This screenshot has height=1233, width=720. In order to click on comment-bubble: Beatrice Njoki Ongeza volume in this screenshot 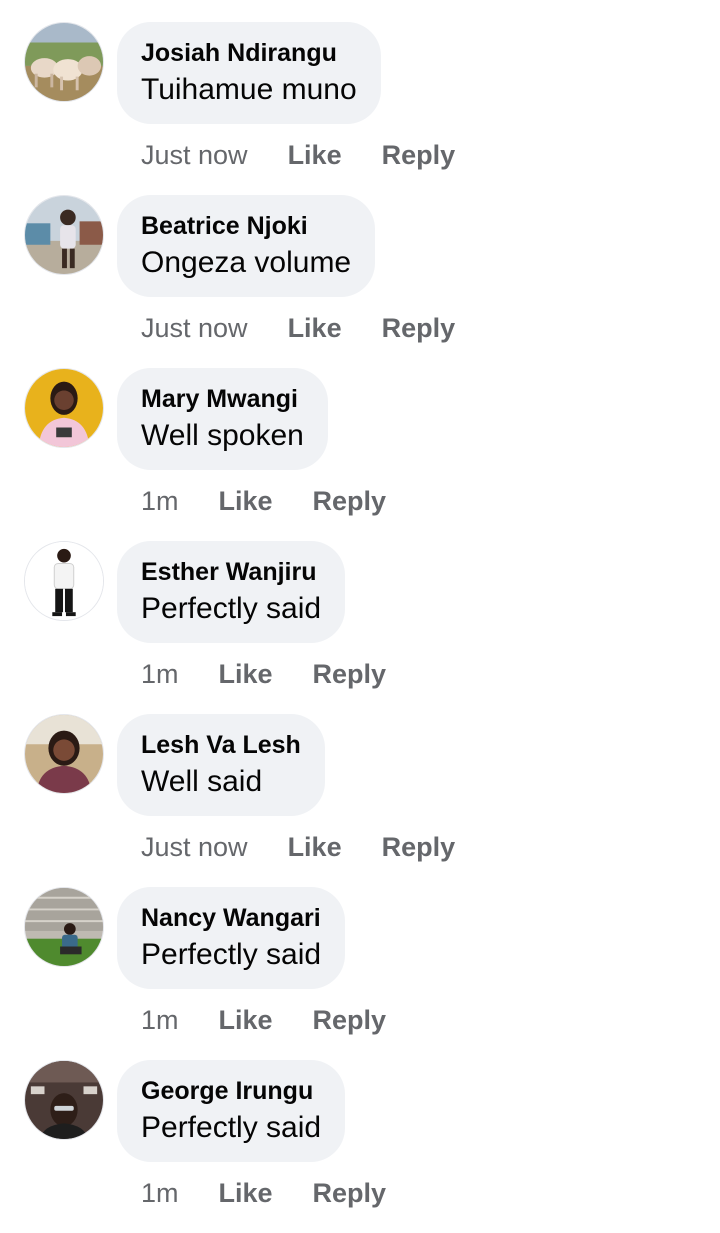, I will do `click(246, 246)`.